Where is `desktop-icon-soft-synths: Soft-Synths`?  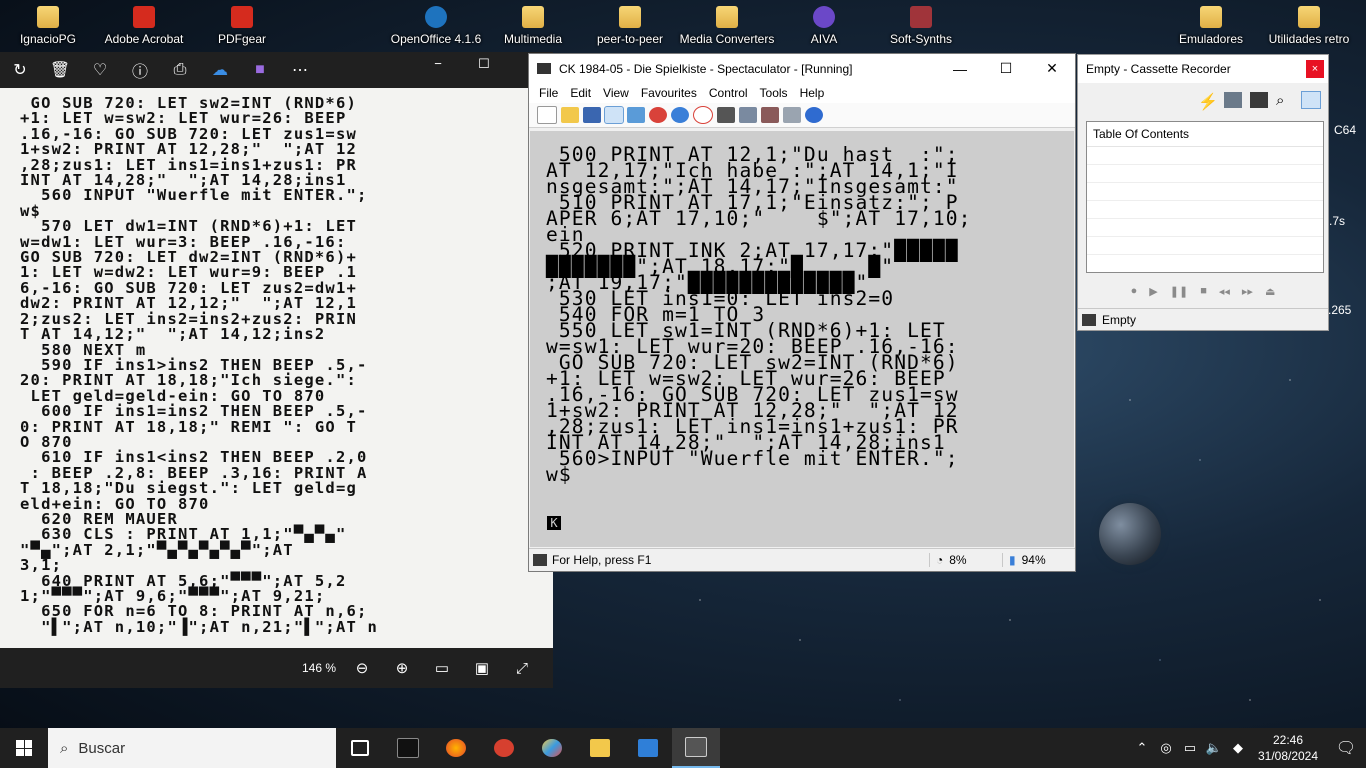 desktop-icon-soft-synths: Soft-Synths is located at coordinates (921, 26).